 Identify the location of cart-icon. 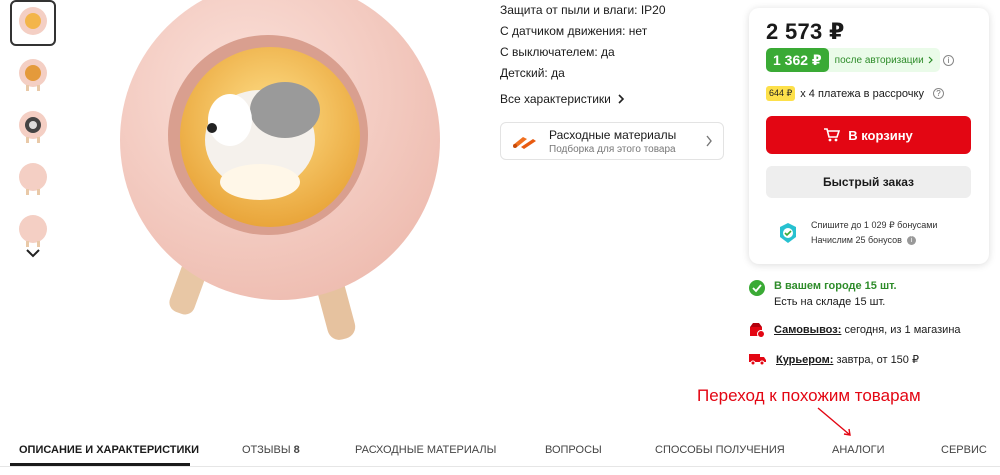
(832, 135).